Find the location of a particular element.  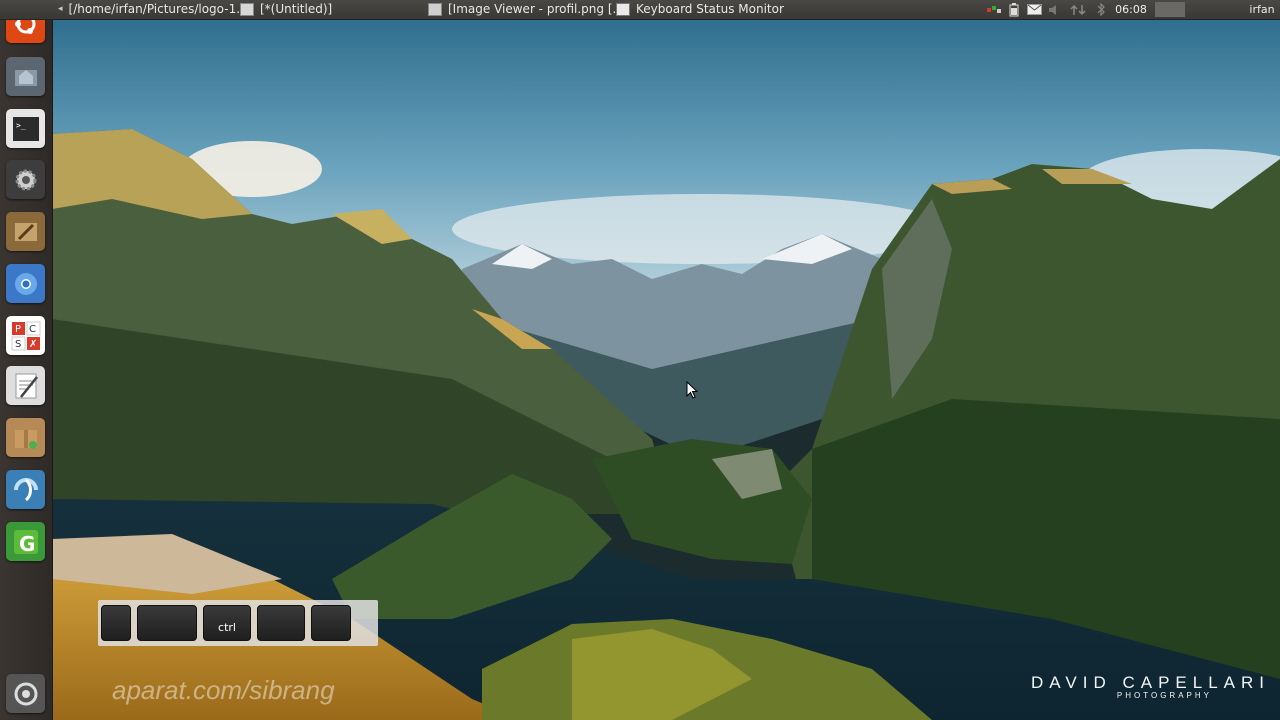

keyboard-monitor-icon is located at coordinates (623, 9).